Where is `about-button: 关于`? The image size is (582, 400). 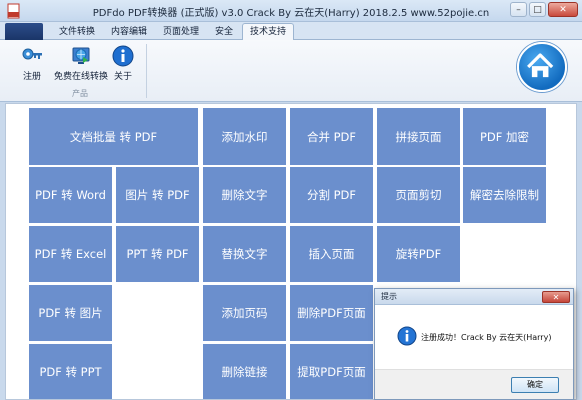
about-button: 关于 is located at coordinates (123, 63).